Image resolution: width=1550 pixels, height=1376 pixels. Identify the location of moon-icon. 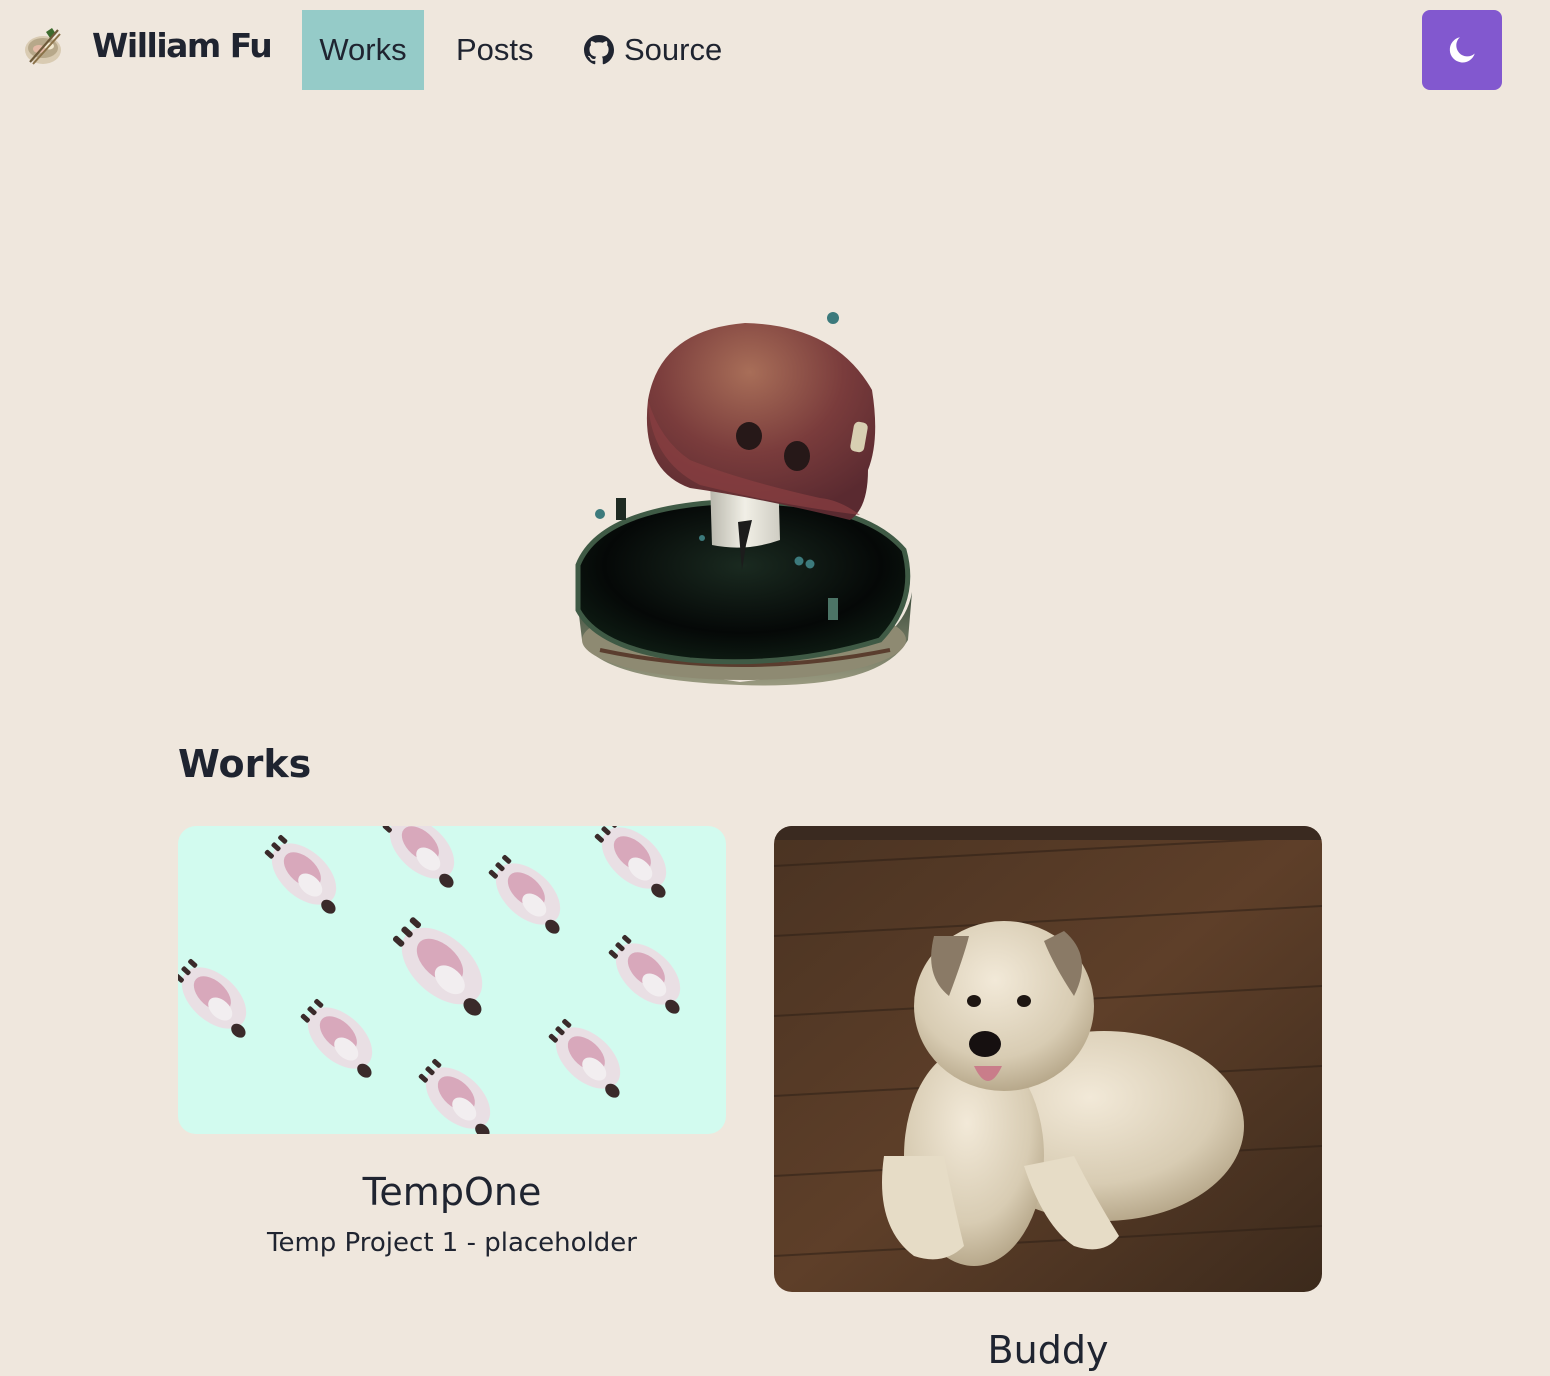
(1462, 50).